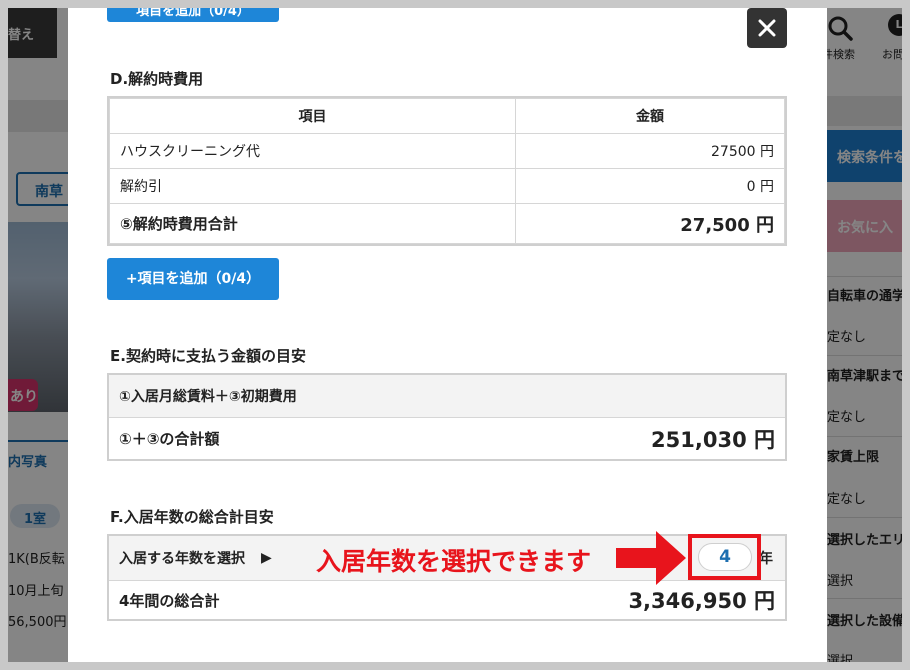  I want to click on total-value: 27,500 円, so click(650, 223).